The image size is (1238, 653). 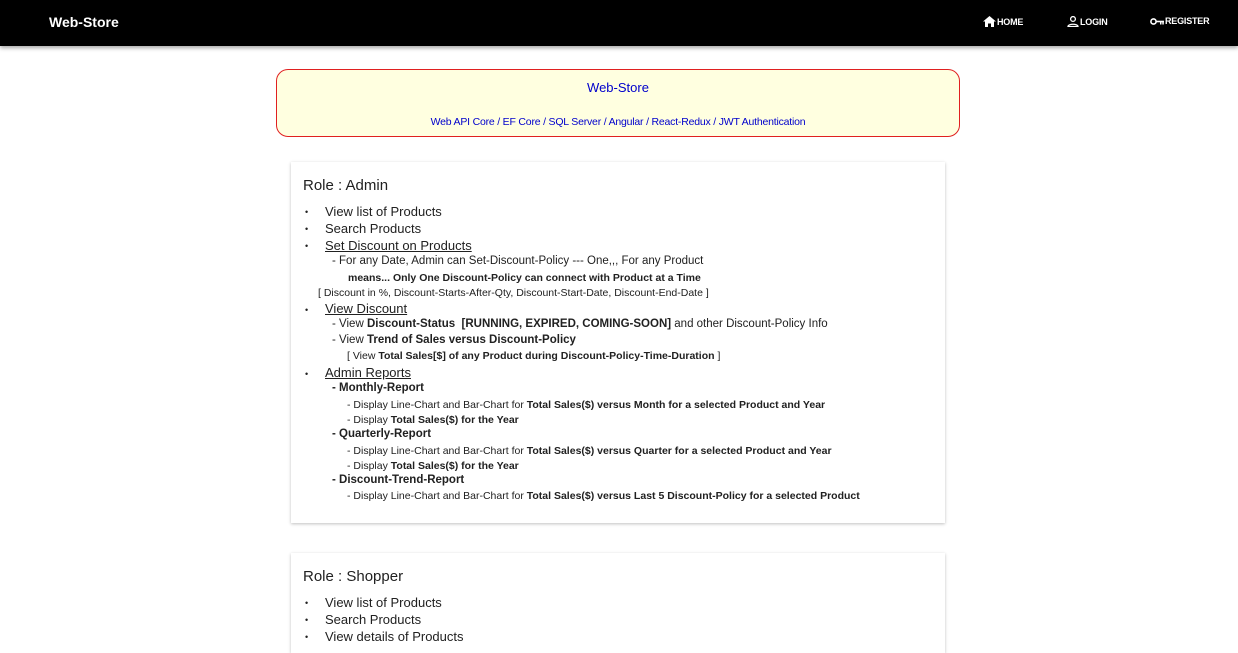 What do you see at coordinates (373, 228) in the screenshot?
I see `admin-item-search-products: Search Products` at bounding box center [373, 228].